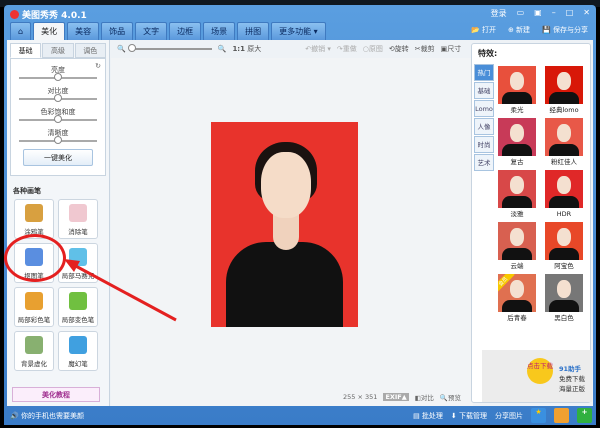  I want to click on arrow-annotation, so click(120, 290).